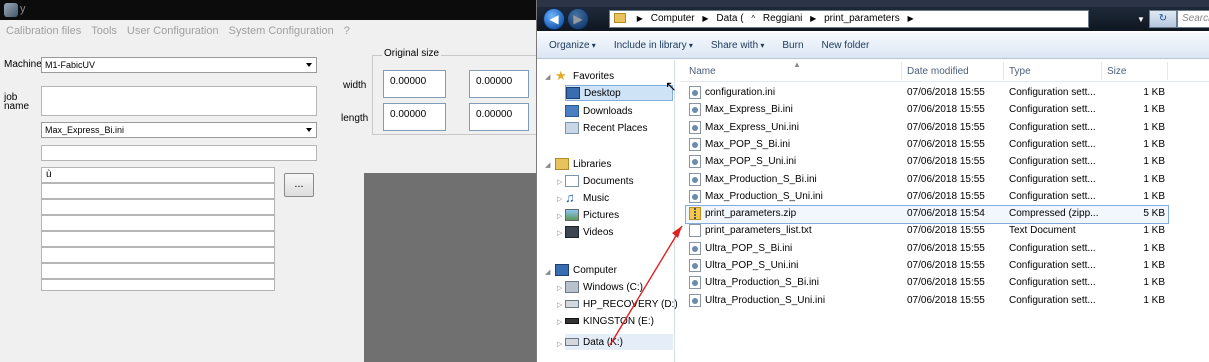  I want to click on nav-libraries: Libraries, so click(583, 164).